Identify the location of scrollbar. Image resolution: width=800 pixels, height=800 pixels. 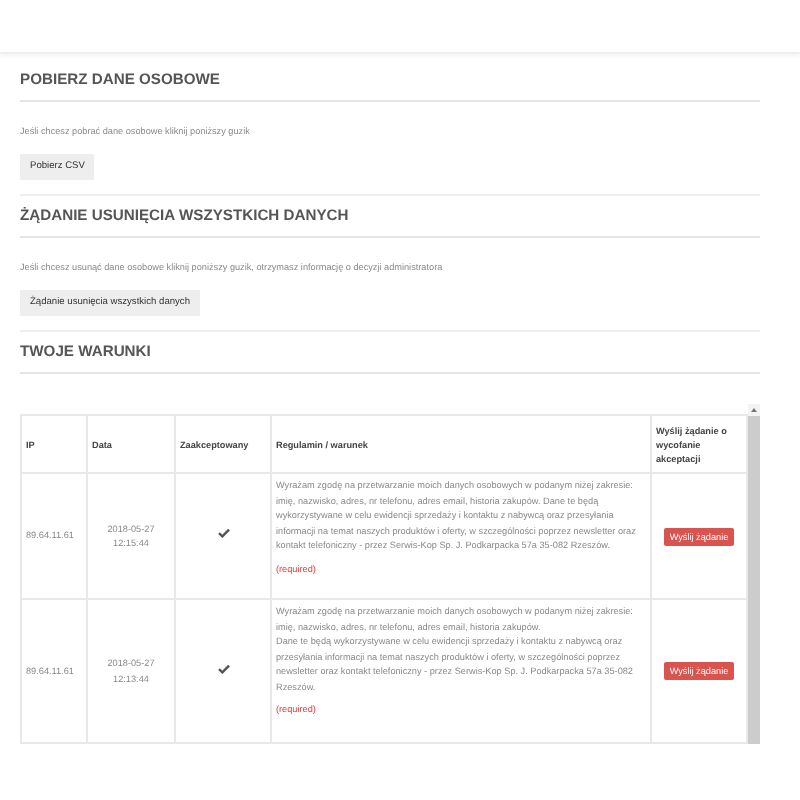
(754, 574).